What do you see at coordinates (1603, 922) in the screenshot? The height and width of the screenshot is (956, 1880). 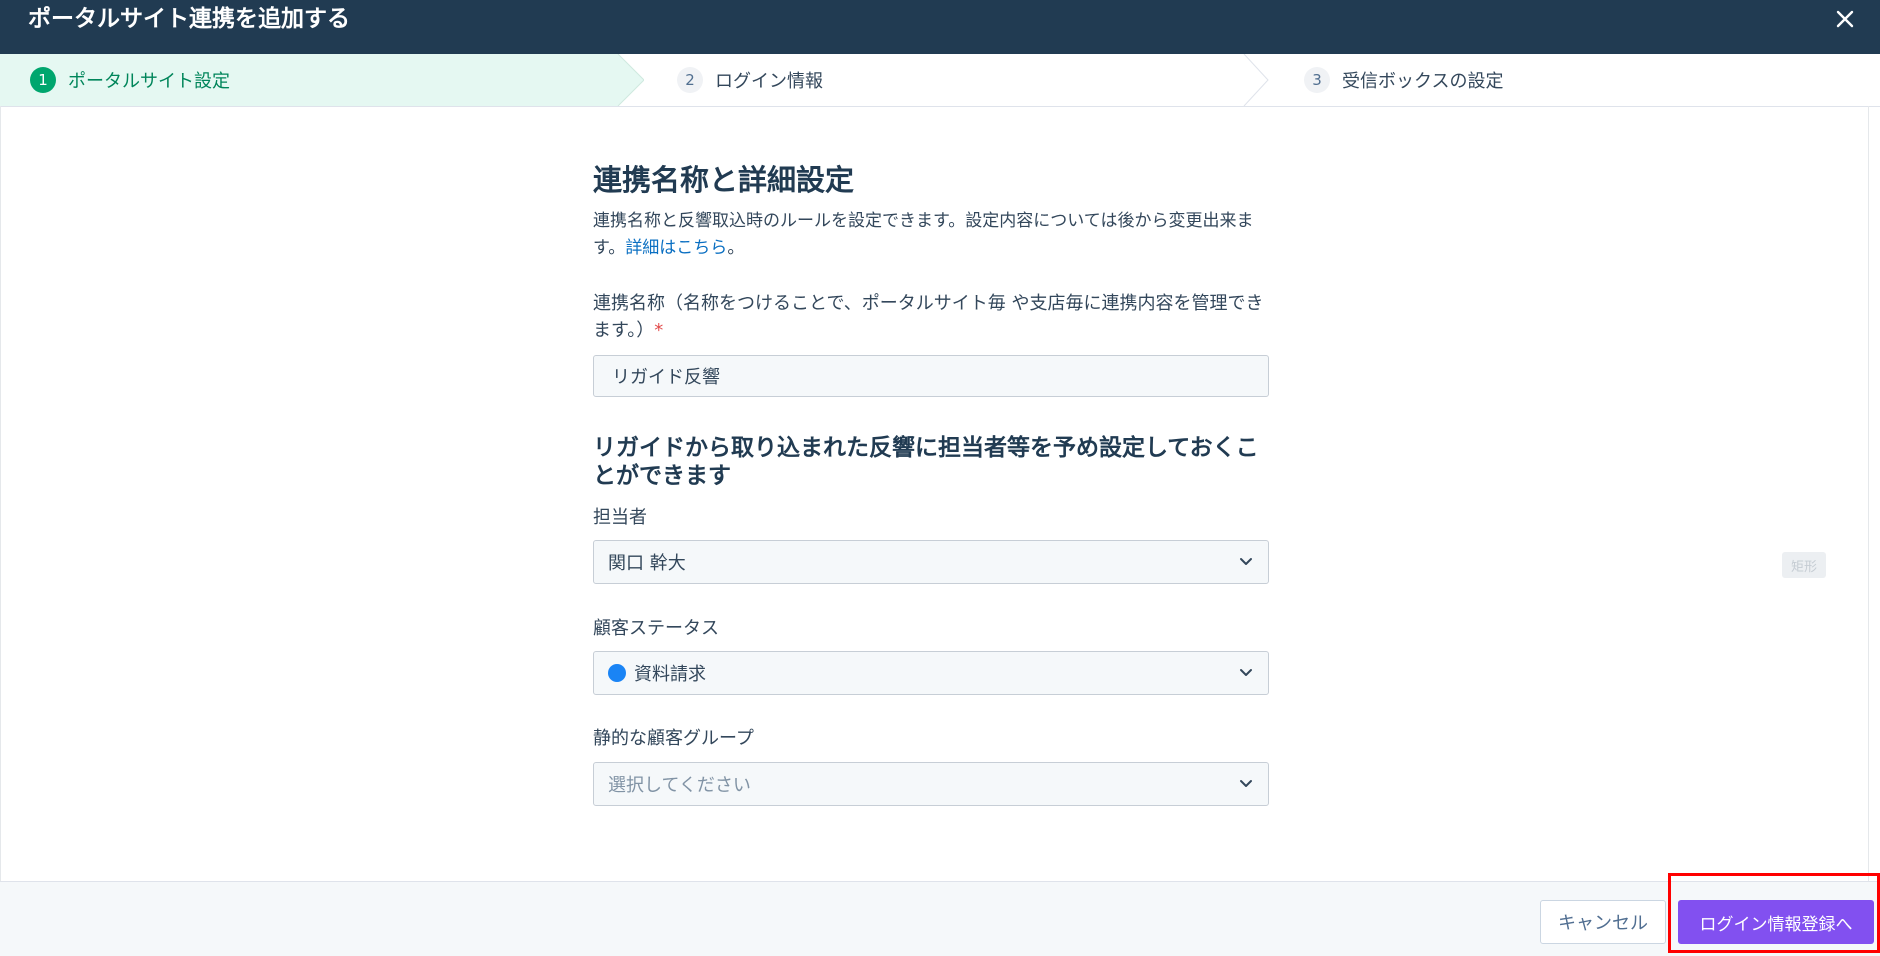 I see `cancel-button: キャンセル` at bounding box center [1603, 922].